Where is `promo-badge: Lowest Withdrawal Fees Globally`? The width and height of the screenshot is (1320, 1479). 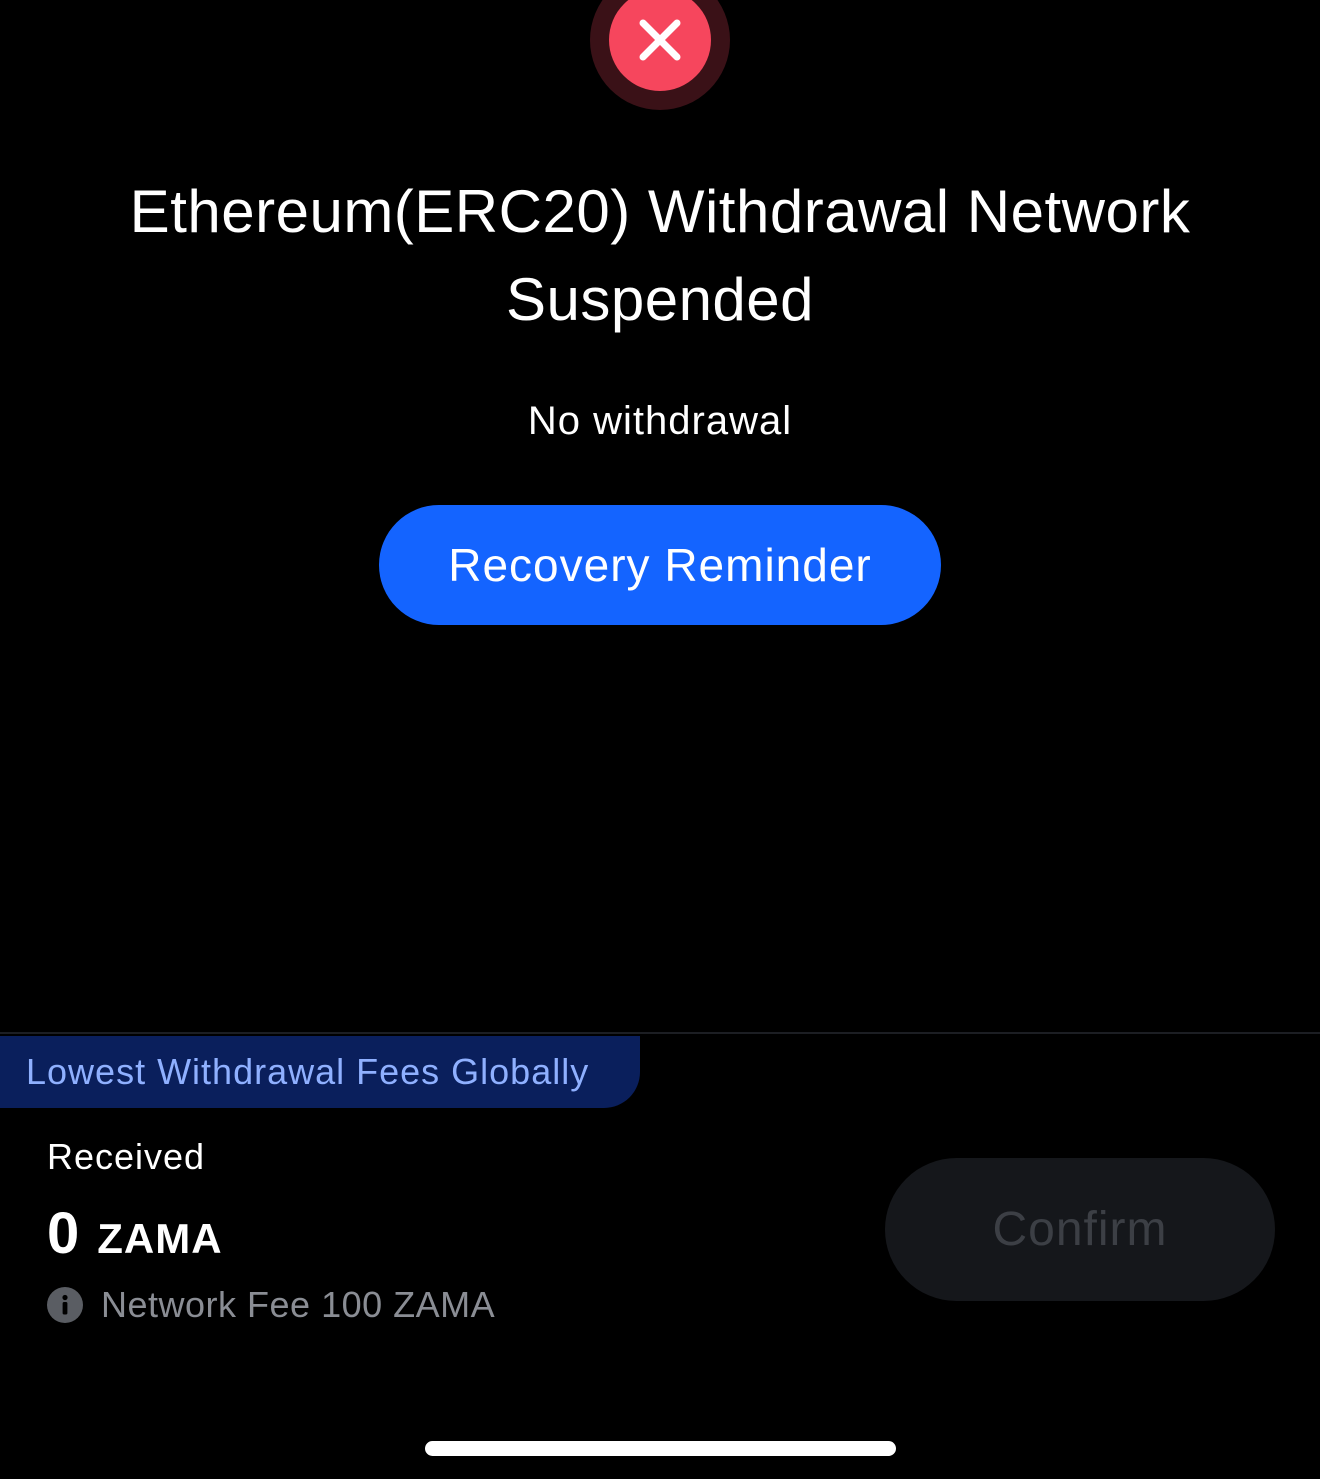 promo-badge: Lowest Withdrawal Fees Globally is located at coordinates (320, 1072).